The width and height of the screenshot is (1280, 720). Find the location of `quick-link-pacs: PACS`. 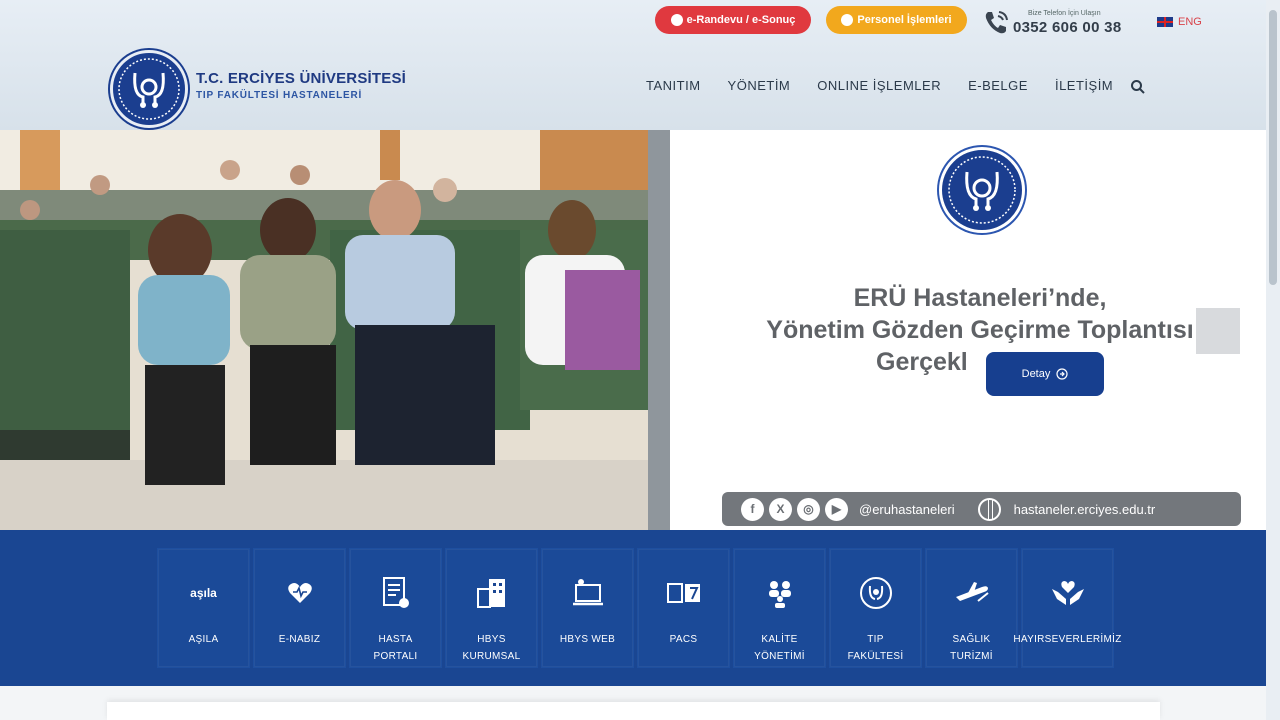

quick-link-pacs: PACS is located at coordinates (683, 608).